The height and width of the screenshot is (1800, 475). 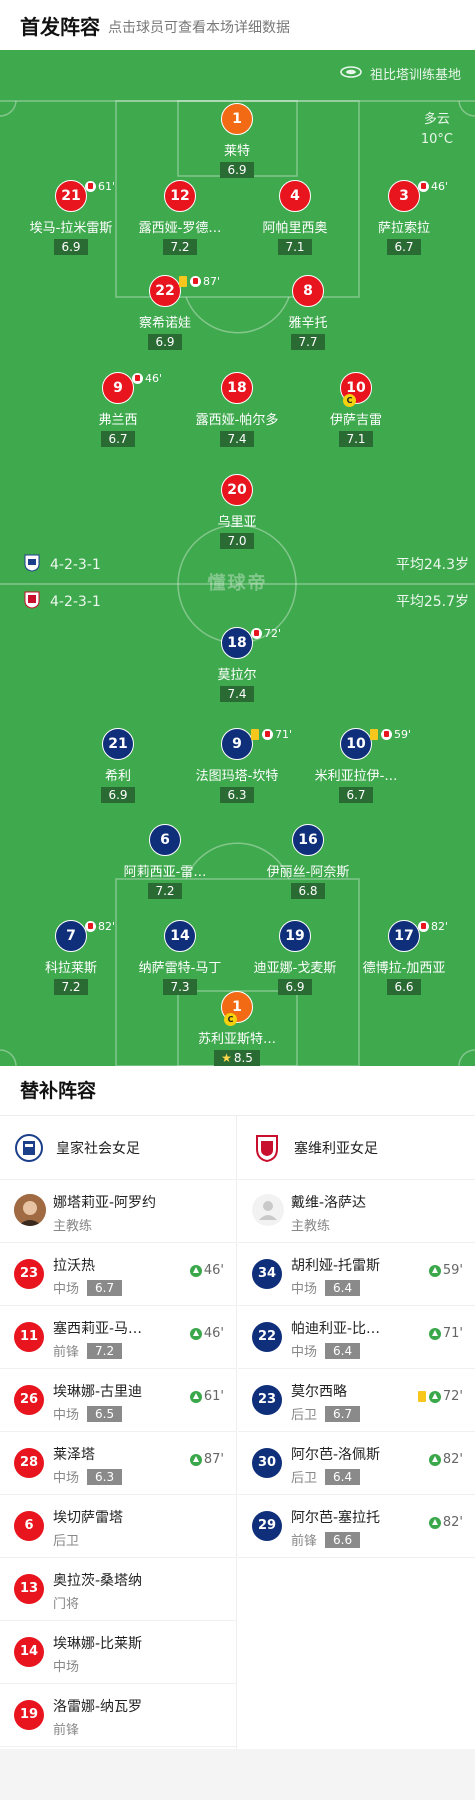 I want to click on away-player: 7 82' 科拉莱斯 7.2, so click(x=71, y=957).